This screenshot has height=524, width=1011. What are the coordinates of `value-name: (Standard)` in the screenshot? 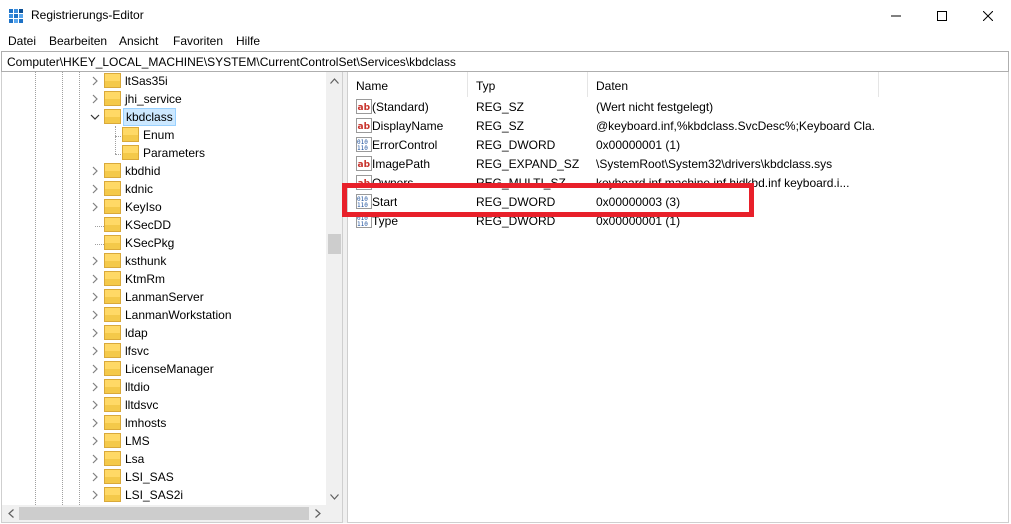 It's located at (400, 107).